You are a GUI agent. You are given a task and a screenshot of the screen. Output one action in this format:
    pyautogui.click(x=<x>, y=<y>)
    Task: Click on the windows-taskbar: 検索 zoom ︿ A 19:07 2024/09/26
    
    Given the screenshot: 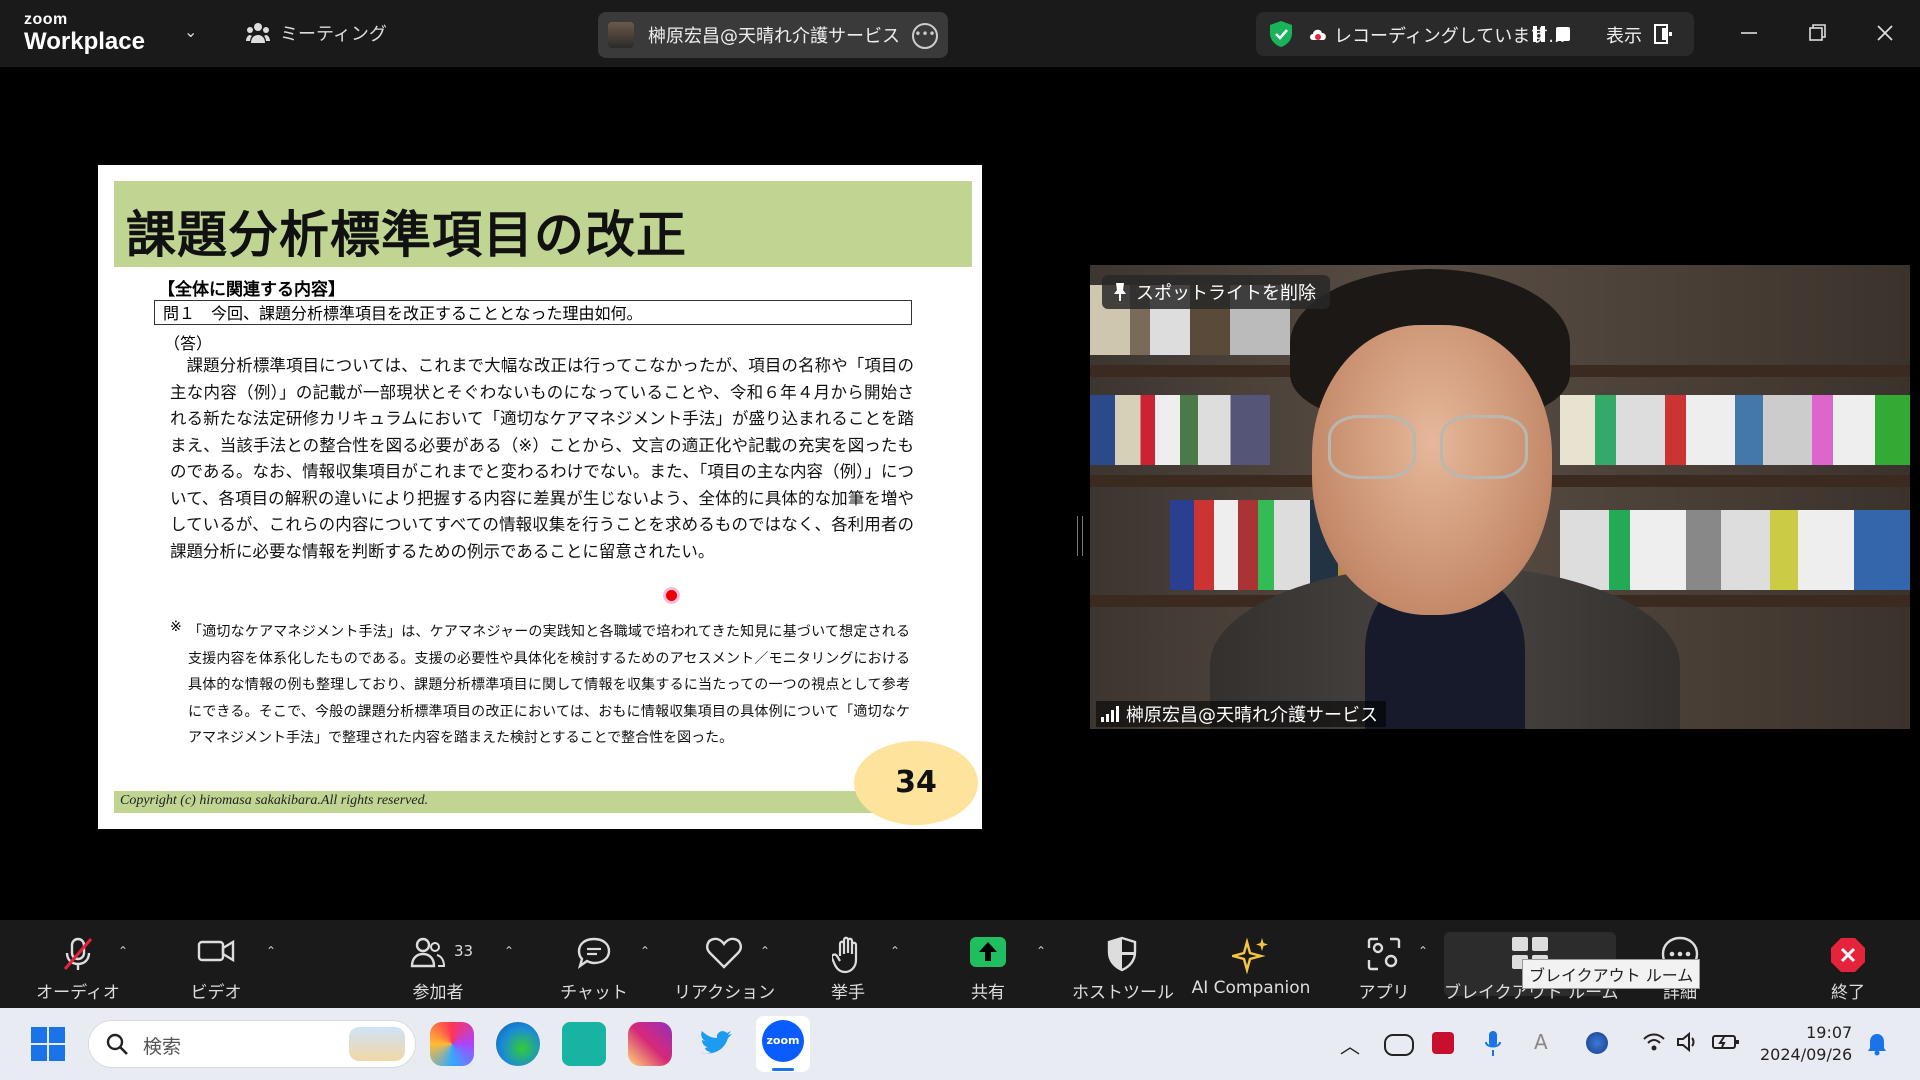 What is the action you would take?
    pyautogui.click(x=960, y=1044)
    